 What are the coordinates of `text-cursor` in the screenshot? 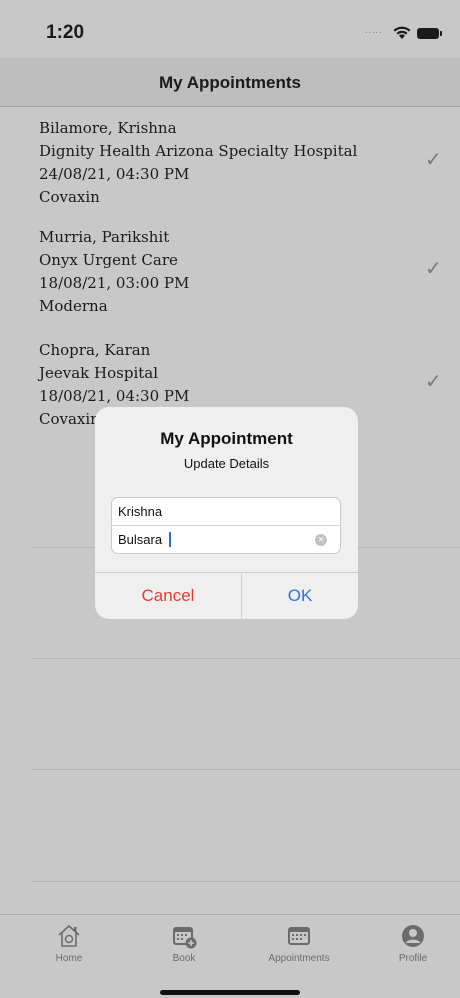 It's located at (170, 539).